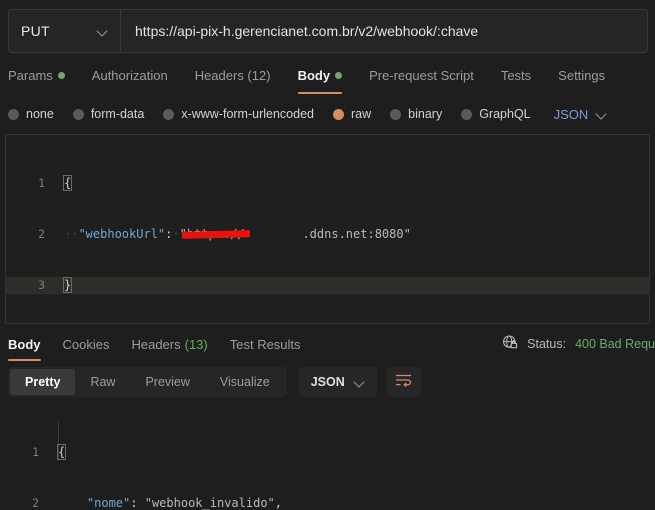 The width and height of the screenshot is (655, 510). Describe the element at coordinates (571, 114) in the screenshot. I see `raw-format-label: JSON` at that location.